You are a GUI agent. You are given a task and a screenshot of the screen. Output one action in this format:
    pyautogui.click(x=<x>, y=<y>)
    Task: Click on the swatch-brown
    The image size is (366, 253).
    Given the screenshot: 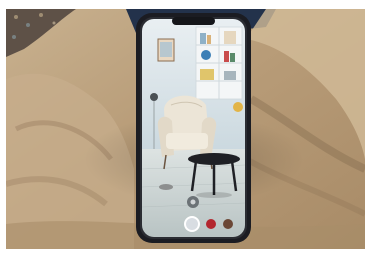 What is the action you would take?
    pyautogui.click(x=228, y=224)
    